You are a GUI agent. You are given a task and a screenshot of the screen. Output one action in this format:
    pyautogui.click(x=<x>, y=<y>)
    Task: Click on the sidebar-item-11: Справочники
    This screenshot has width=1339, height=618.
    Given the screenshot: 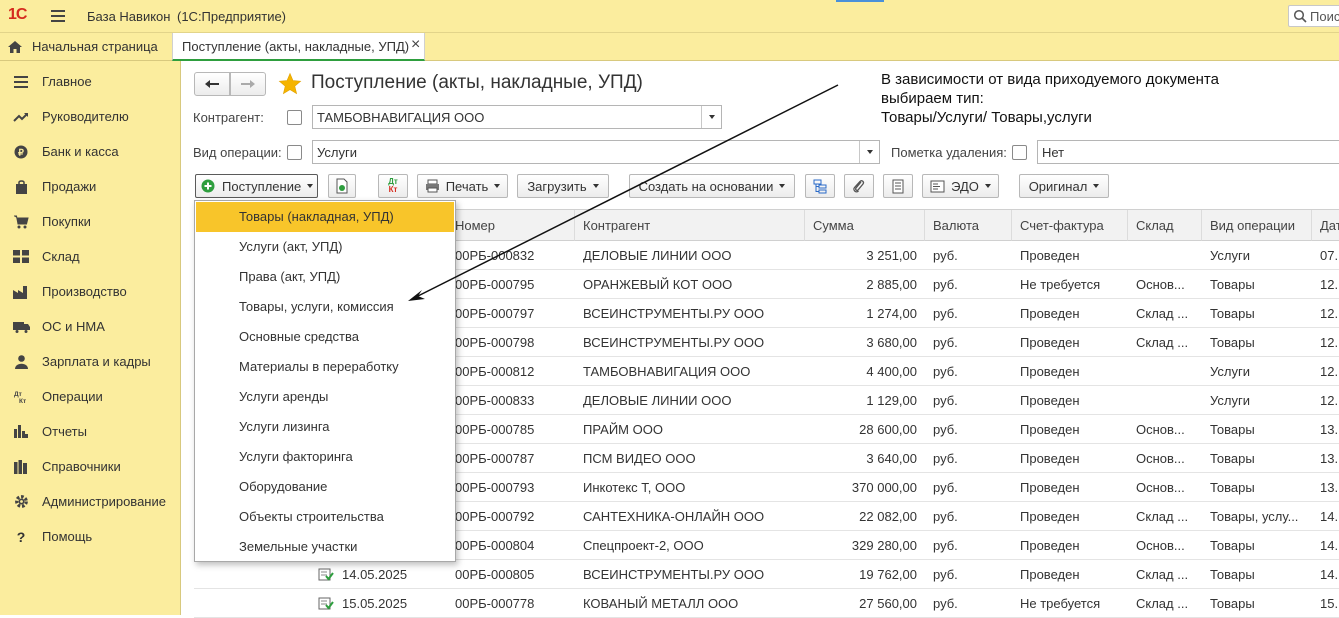 What is the action you would take?
    pyautogui.click(x=90, y=466)
    